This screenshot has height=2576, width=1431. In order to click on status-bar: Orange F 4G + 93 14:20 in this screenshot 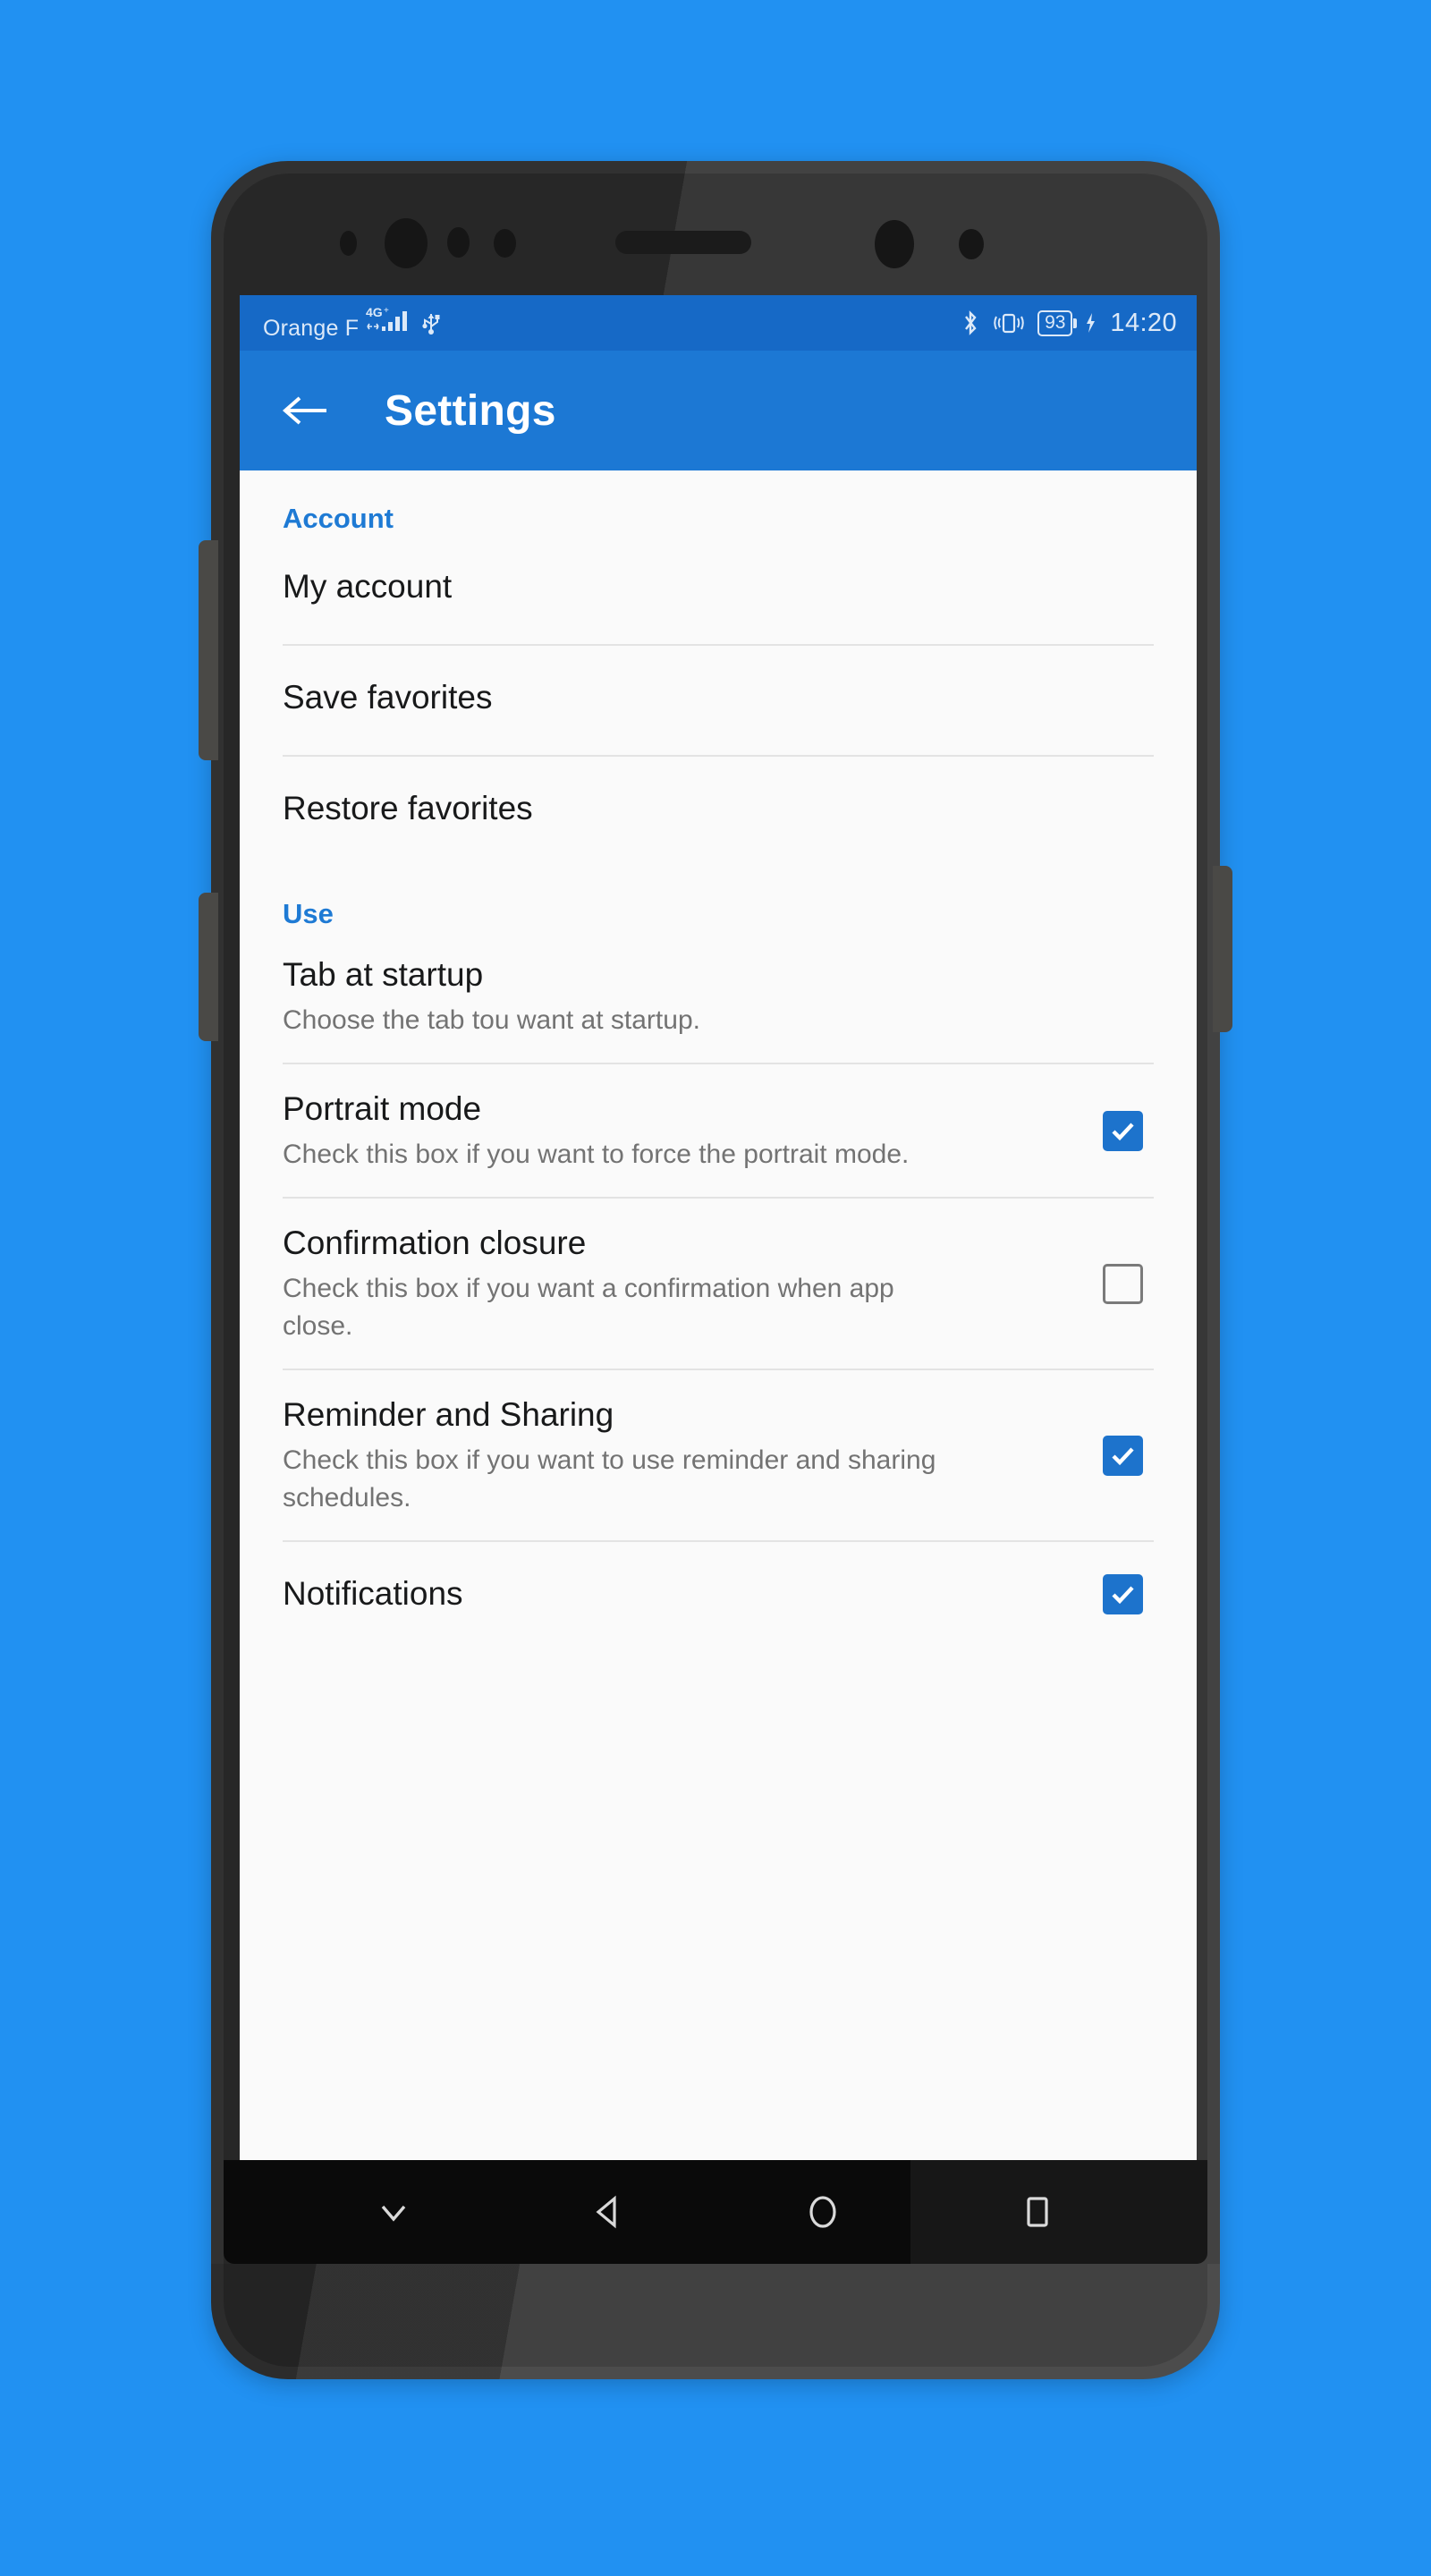, I will do `click(719, 323)`.